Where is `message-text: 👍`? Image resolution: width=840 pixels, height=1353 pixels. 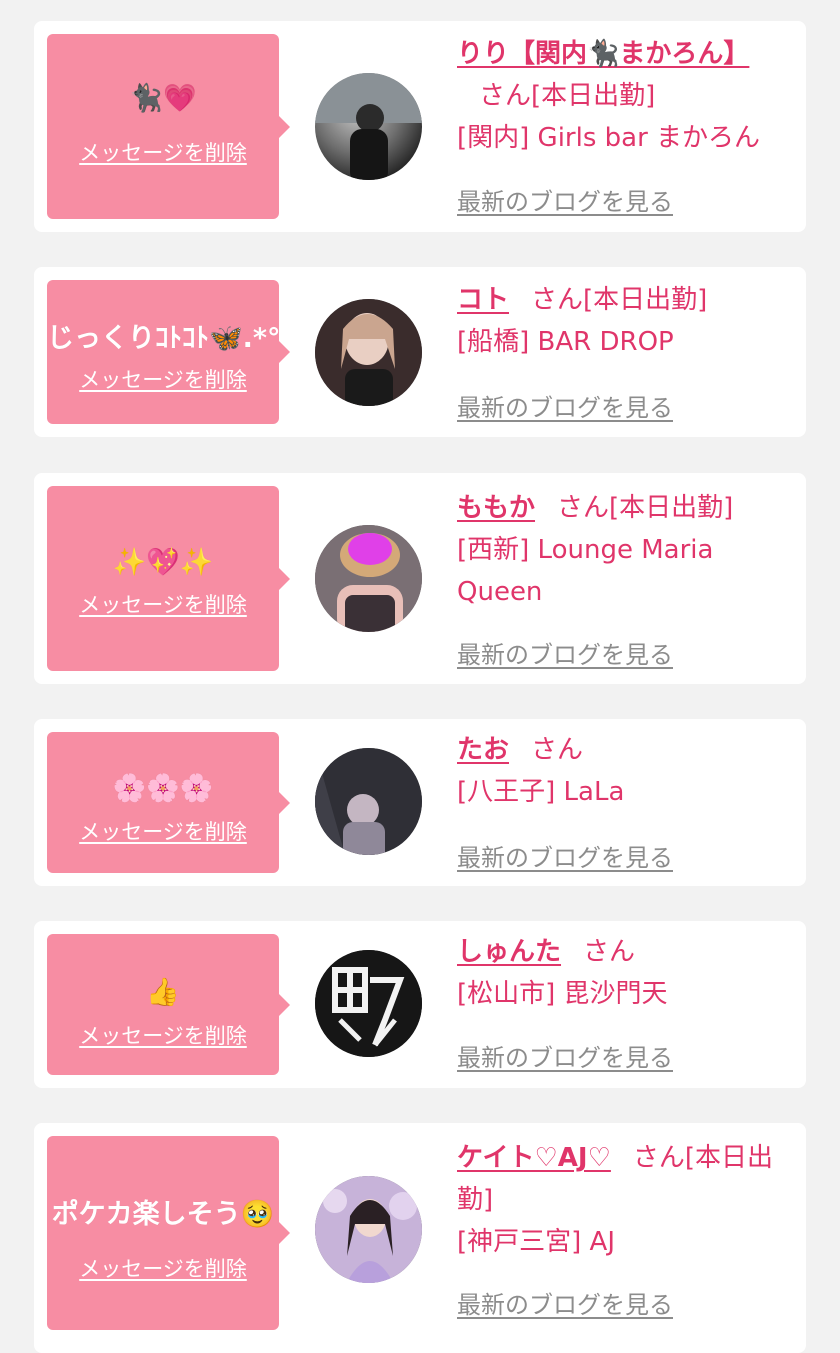
message-text: 👍 is located at coordinates (163, 992).